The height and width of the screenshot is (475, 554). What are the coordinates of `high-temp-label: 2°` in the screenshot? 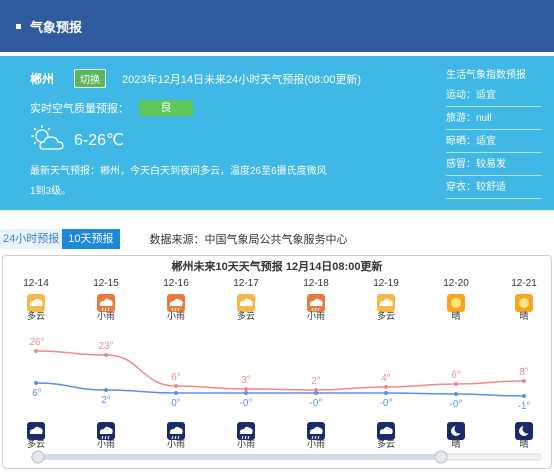 It's located at (316, 381).